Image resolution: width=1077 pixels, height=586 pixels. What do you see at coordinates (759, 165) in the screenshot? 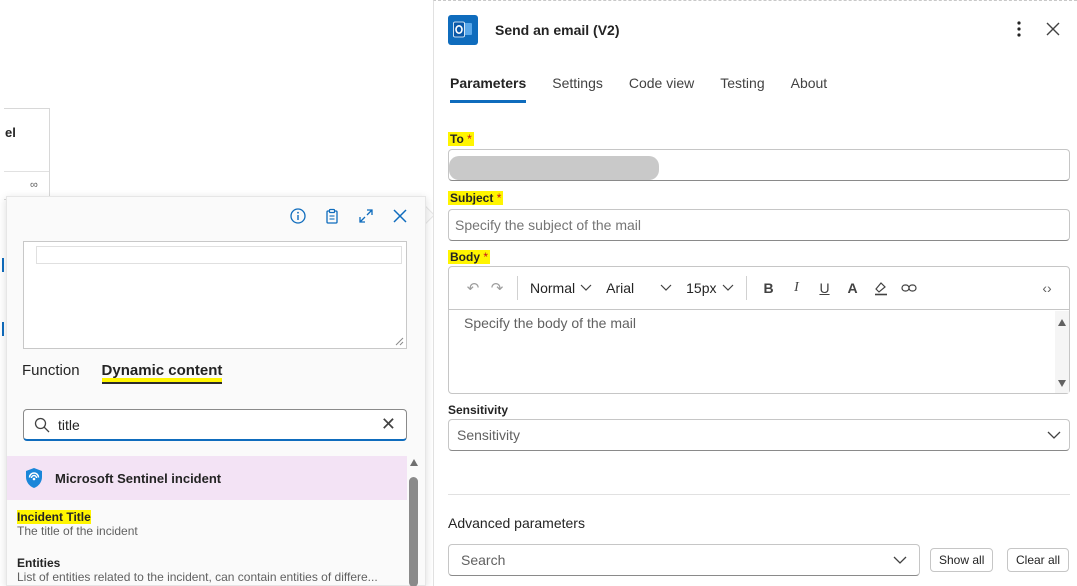
I see `to-field` at bounding box center [759, 165].